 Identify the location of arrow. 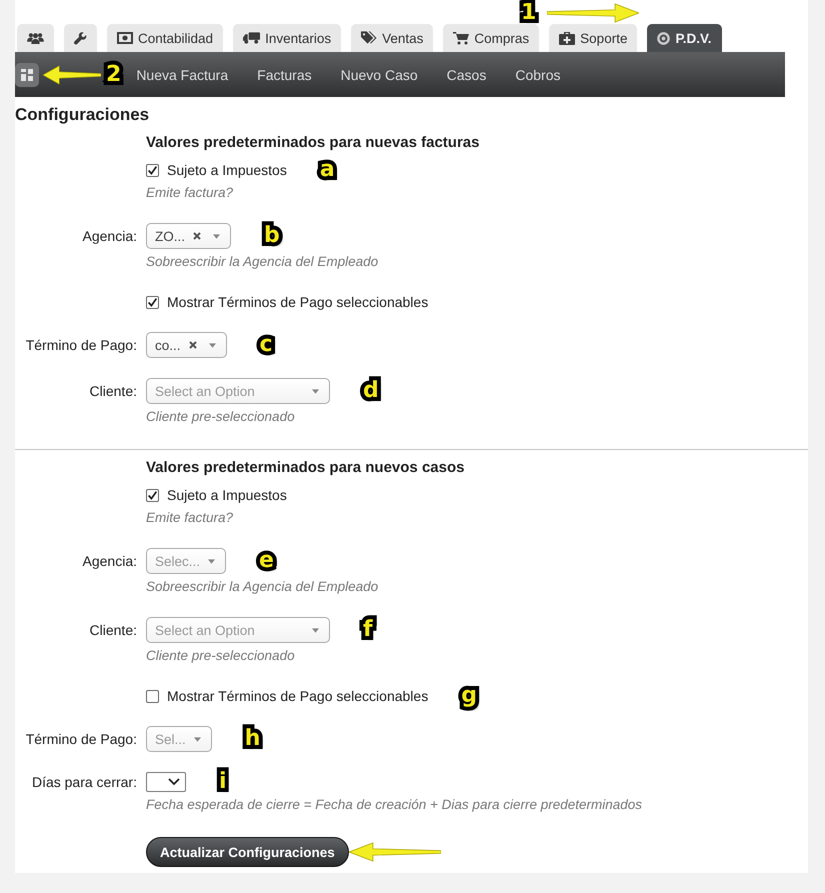
(72, 74).